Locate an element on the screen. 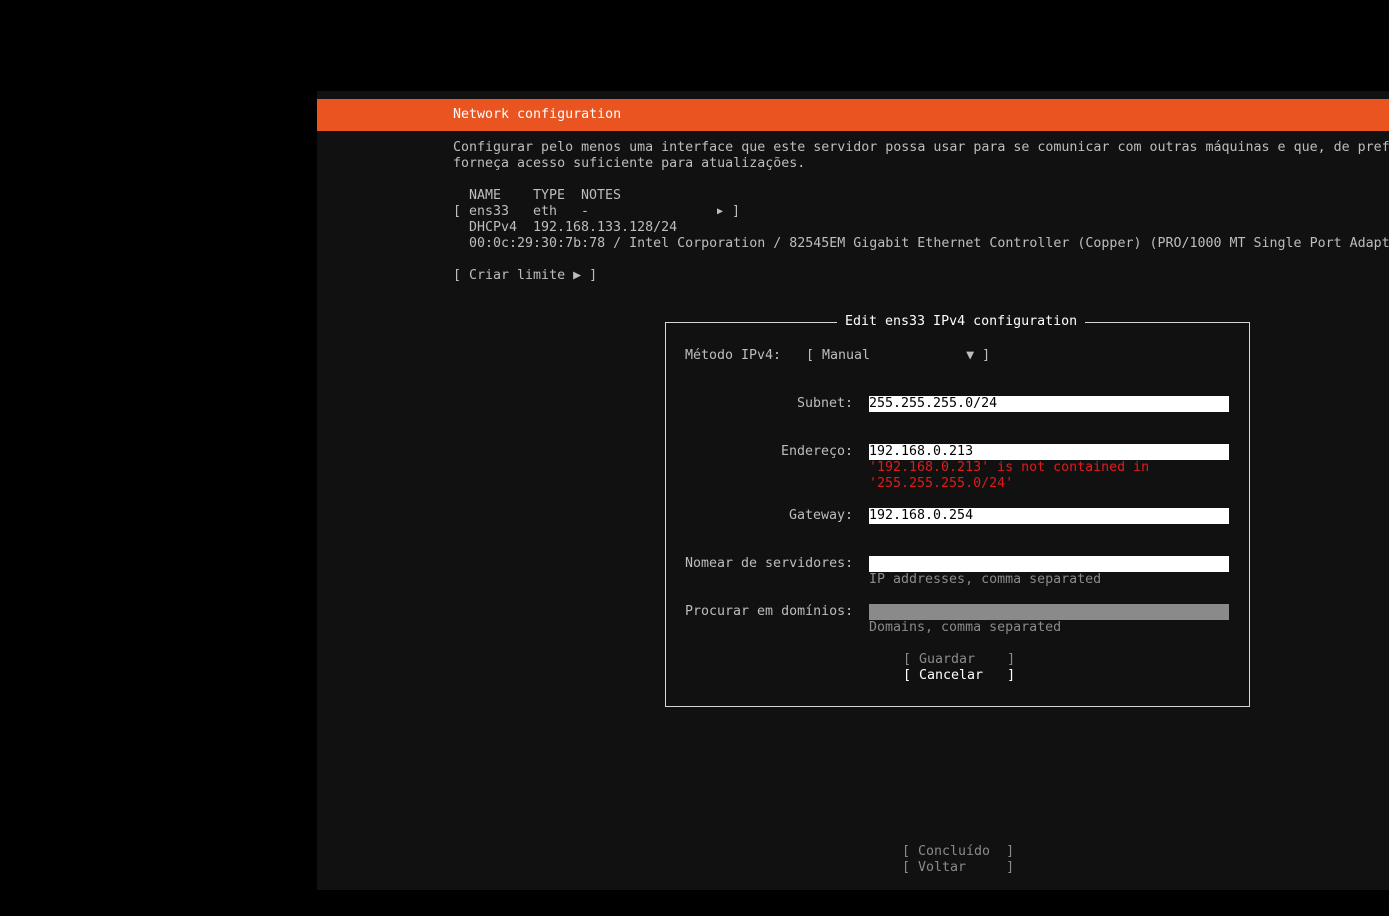  ipv4-method-select: [ Manual ▼ ] is located at coordinates (898, 356).